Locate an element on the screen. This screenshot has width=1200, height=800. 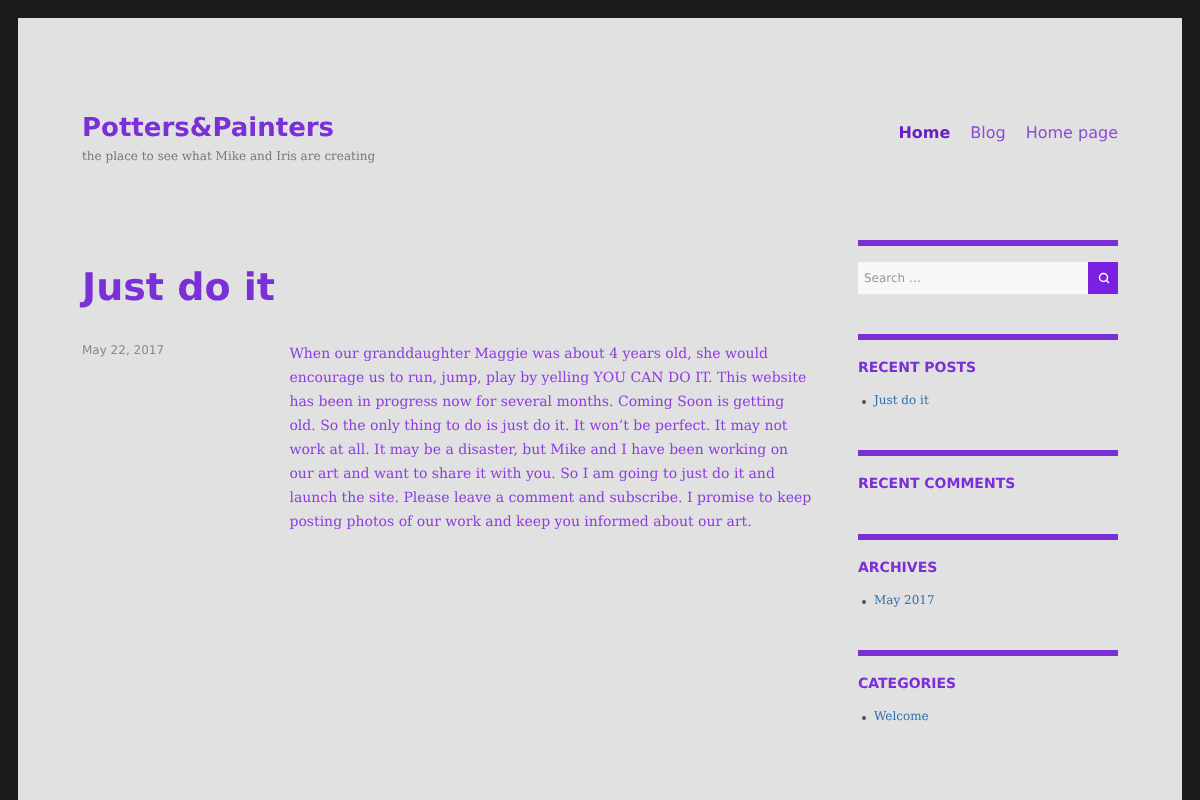
search-icon is located at coordinates (1103, 278).